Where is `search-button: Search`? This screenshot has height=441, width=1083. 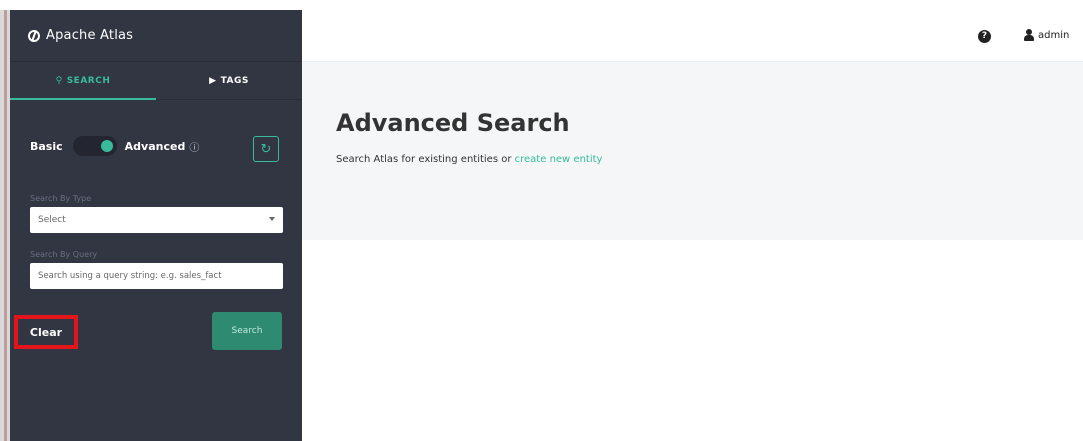 search-button: Search is located at coordinates (247, 331).